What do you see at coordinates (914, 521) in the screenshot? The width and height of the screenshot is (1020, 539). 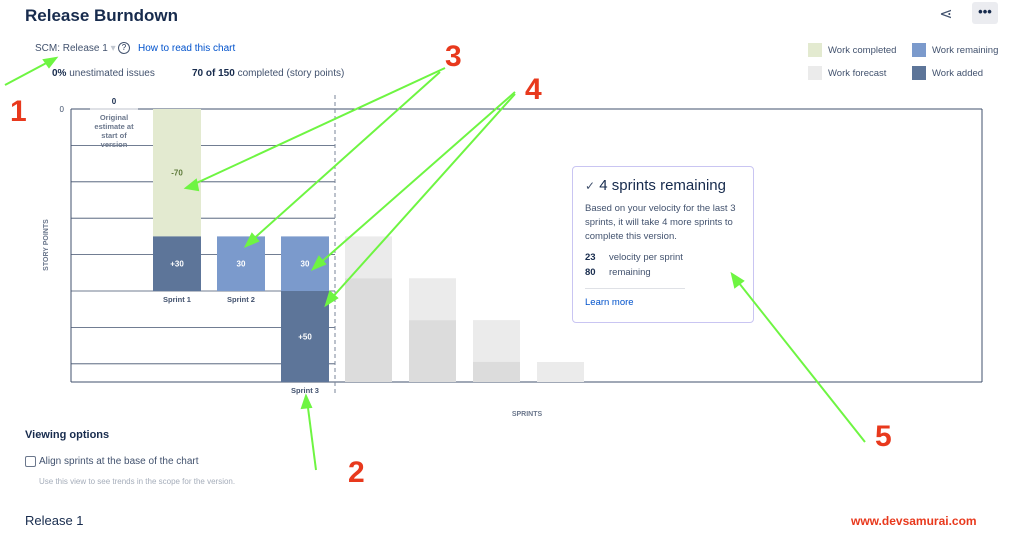 I see `watermark: www.devsamurai.com` at bounding box center [914, 521].